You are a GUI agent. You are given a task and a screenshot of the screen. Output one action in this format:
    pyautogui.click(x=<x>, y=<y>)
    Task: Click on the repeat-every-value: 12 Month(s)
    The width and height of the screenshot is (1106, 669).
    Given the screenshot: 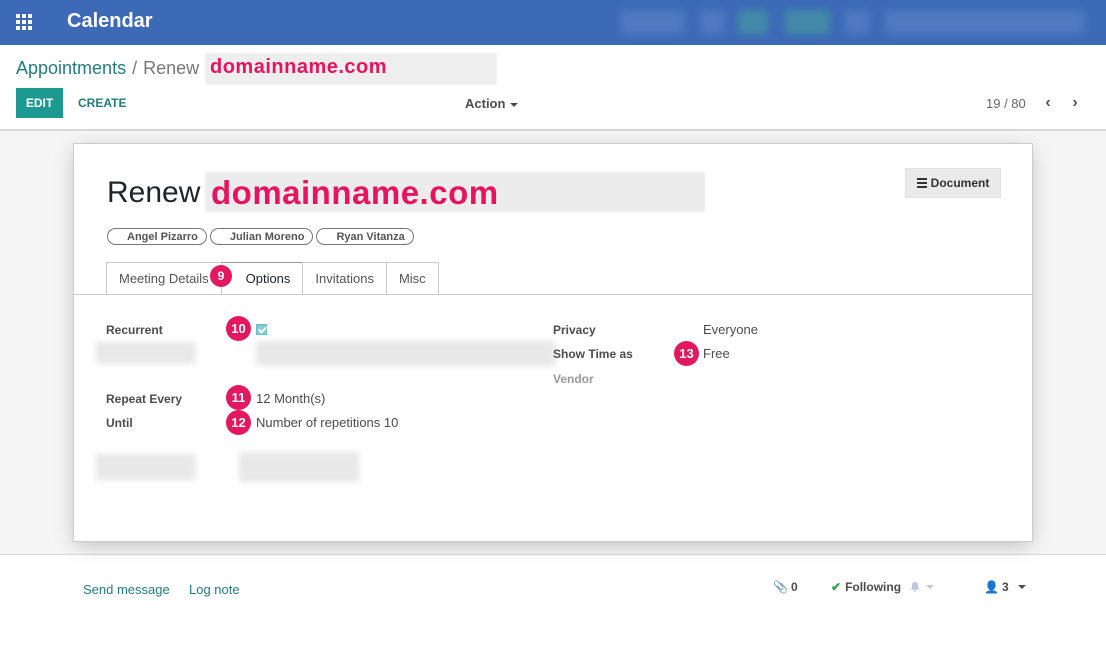 What is the action you would take?
    pyautogui.click(x=290, y=398)
    